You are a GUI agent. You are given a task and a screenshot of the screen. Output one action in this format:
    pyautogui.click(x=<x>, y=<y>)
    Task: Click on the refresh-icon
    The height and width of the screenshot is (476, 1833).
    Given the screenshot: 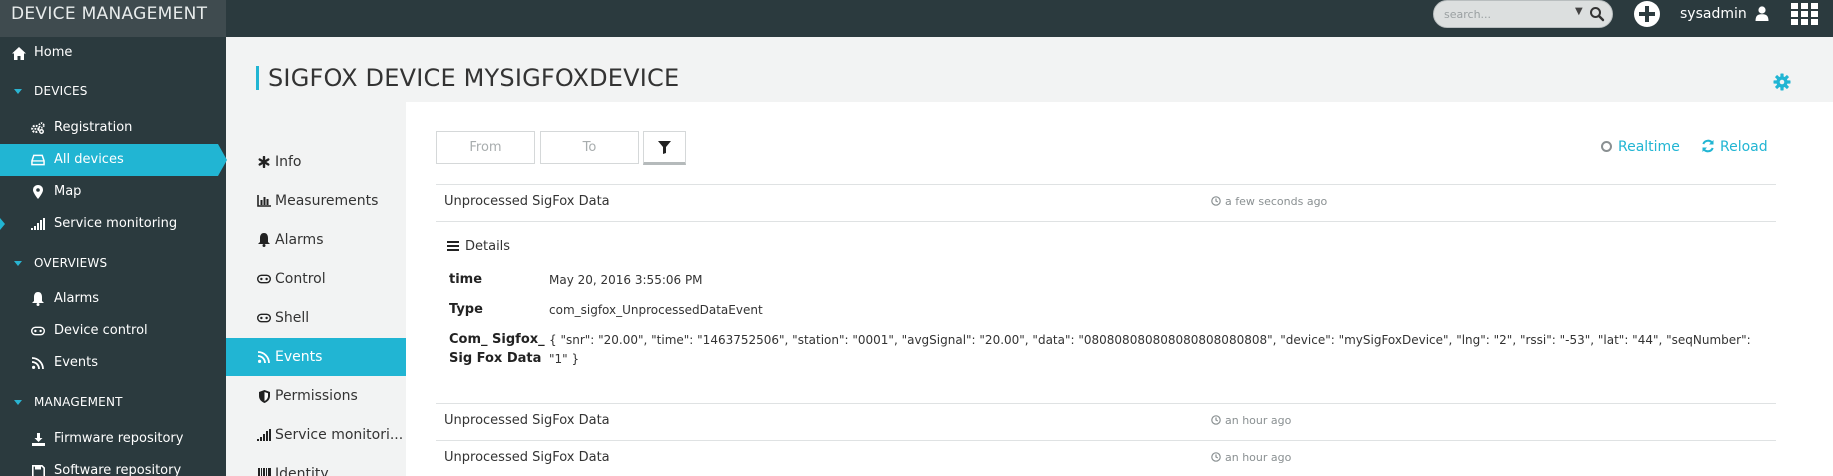 What is the action you would take?
    pyautogui.click(x=1708, y=146)
    